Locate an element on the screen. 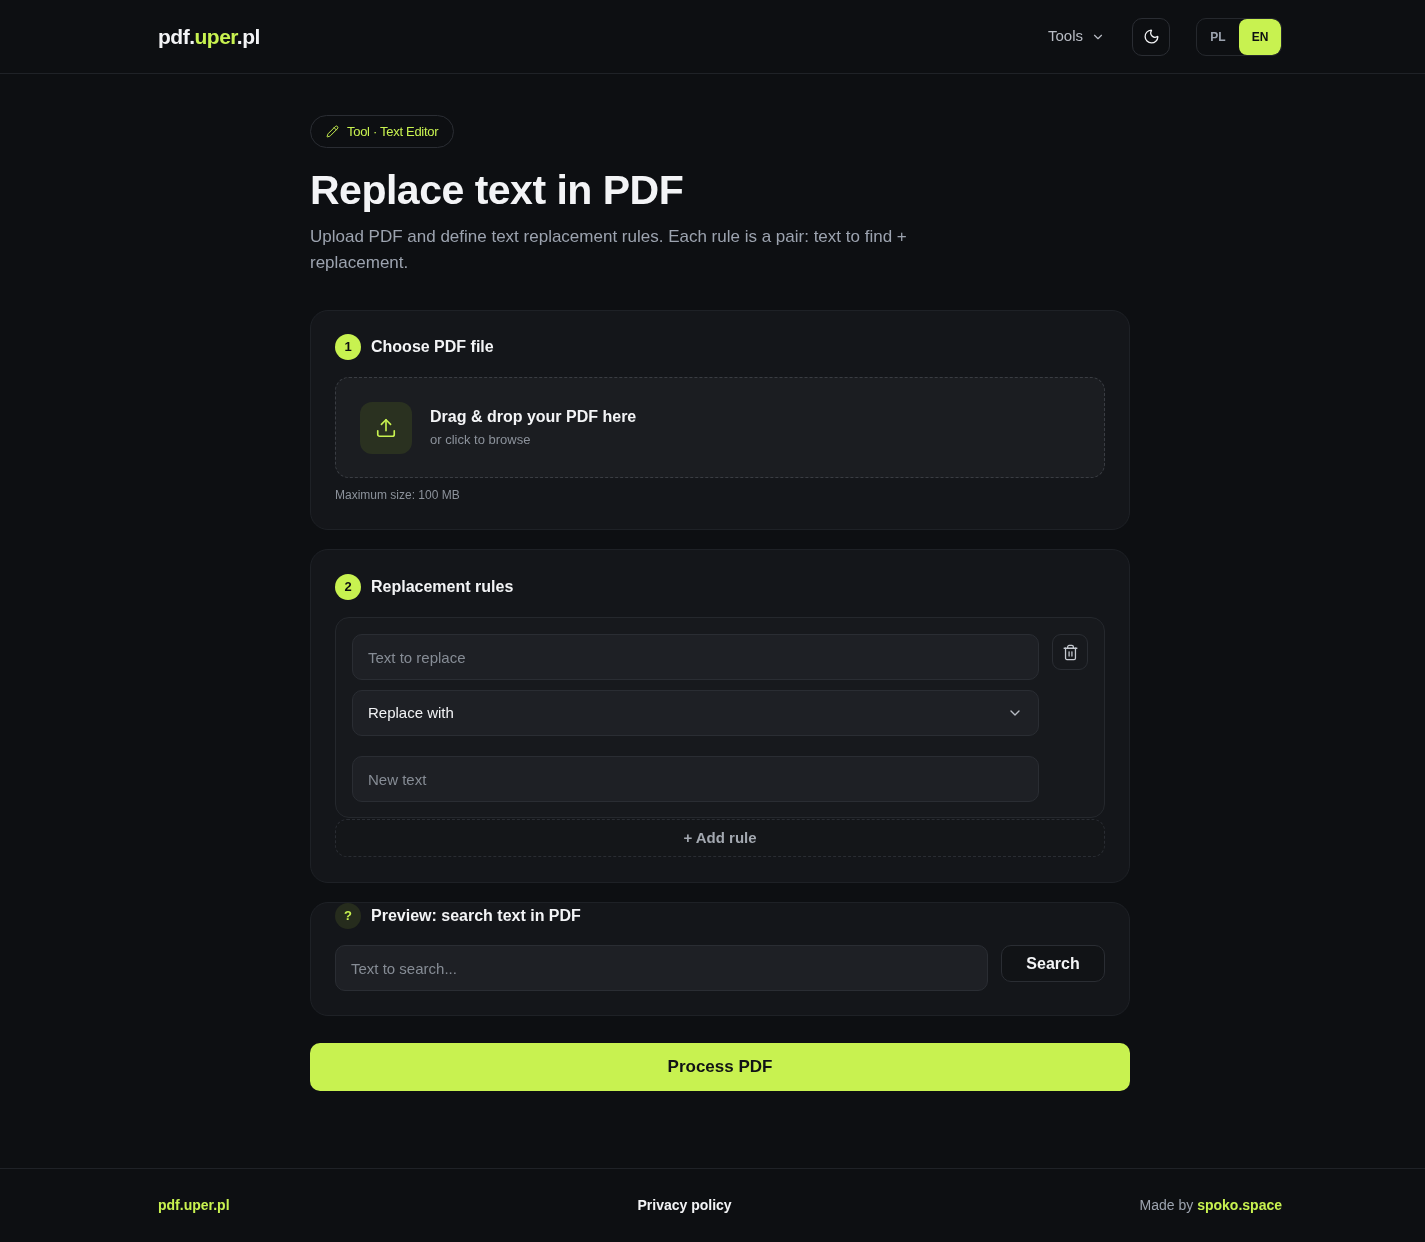 The width and height of the screenshot is (1425, 1242). upload-dropzone: Drag & drop your PDF here or click to browse is located at coordinates (720, 427).